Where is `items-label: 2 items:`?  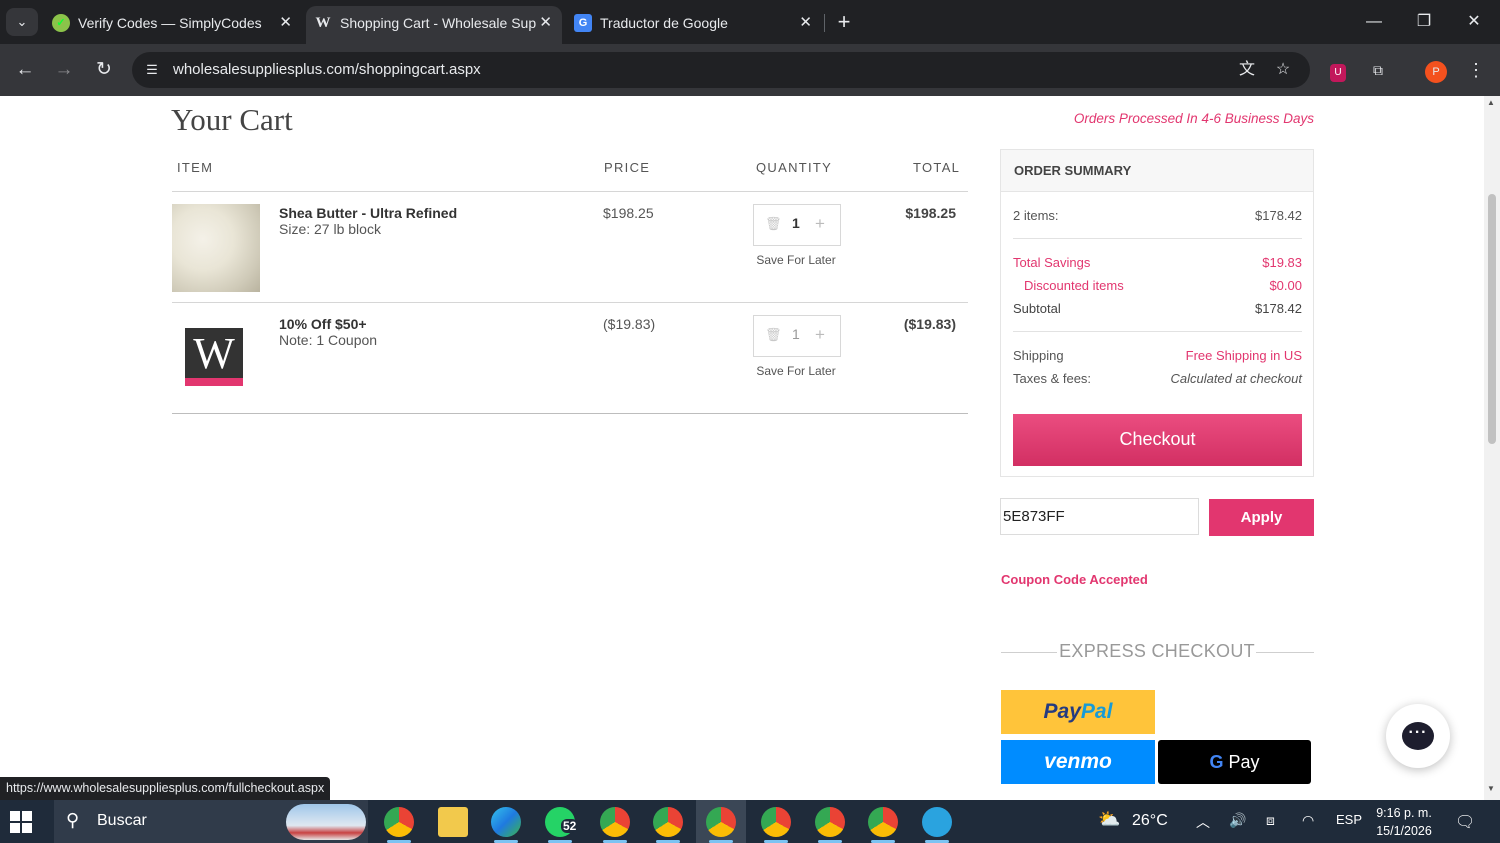
items-label: 2 items: is located at coordinates (1036, 215).